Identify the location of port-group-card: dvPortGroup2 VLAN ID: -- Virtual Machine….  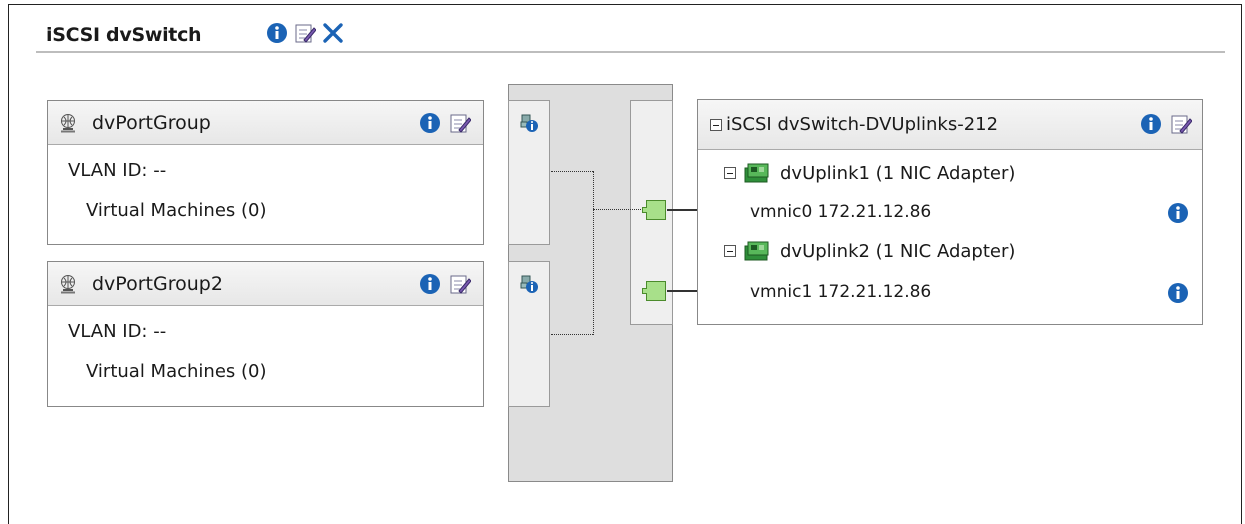
(265, 334).